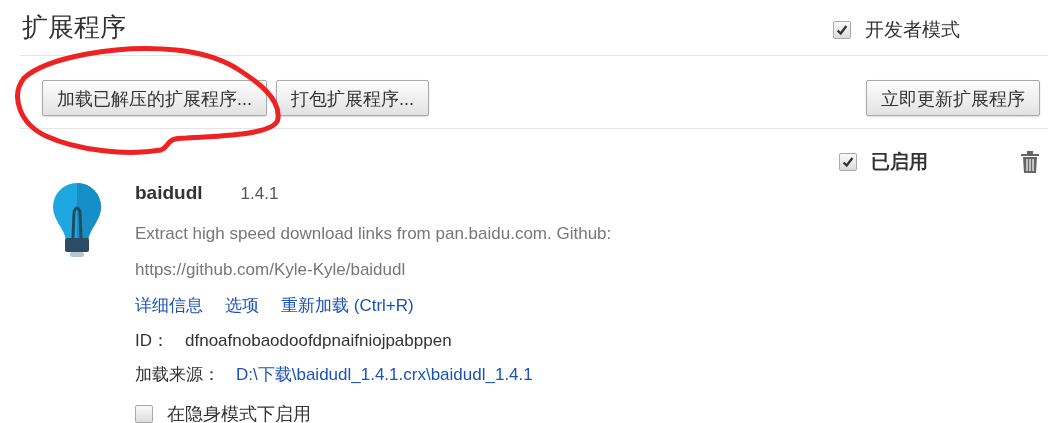 This screenshot has height=423, width=1048. What do you see at coordinates (74, 27) in the screenshot?
I see `page-title: 扩展程序` at bounding box center [74, 27].